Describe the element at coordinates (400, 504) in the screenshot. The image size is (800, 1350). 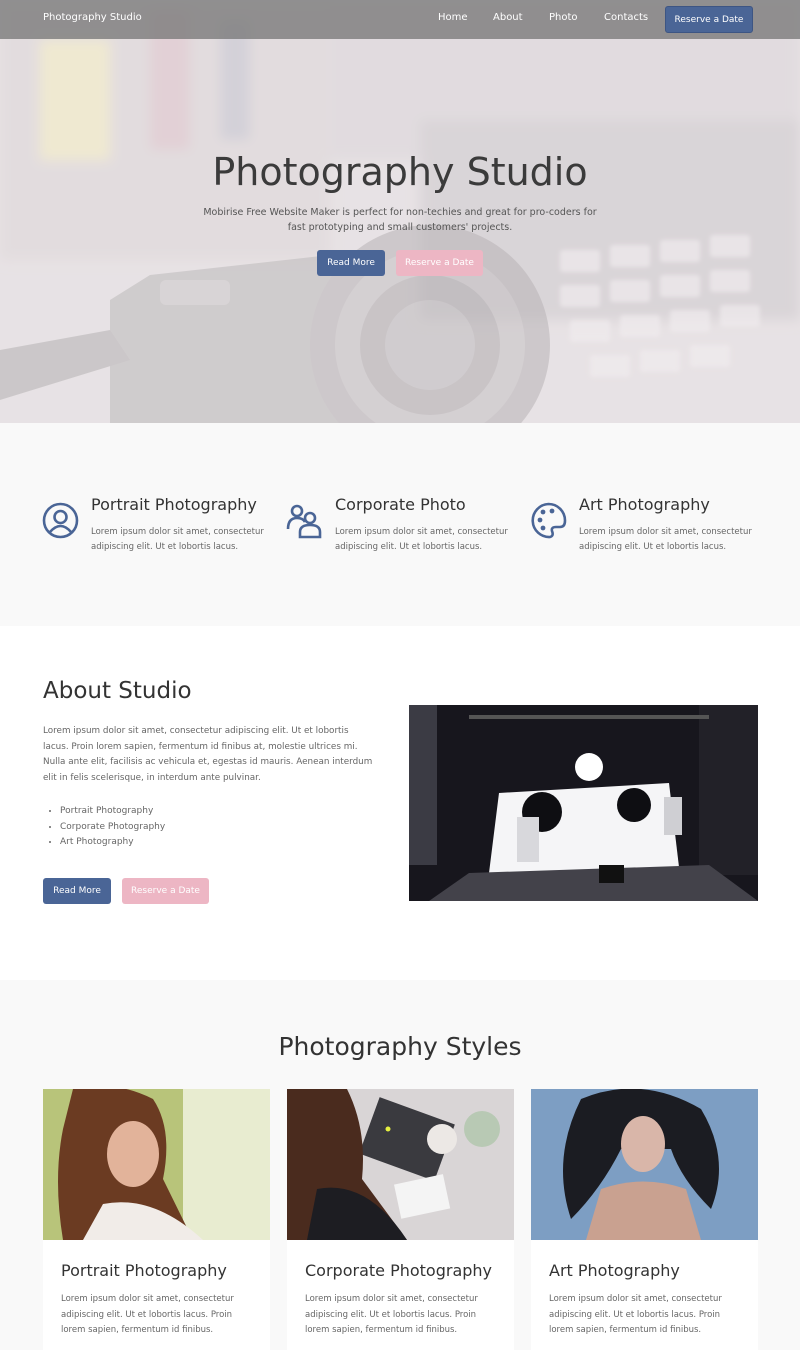
I see `feature-title: Corporate Photo` at that location.